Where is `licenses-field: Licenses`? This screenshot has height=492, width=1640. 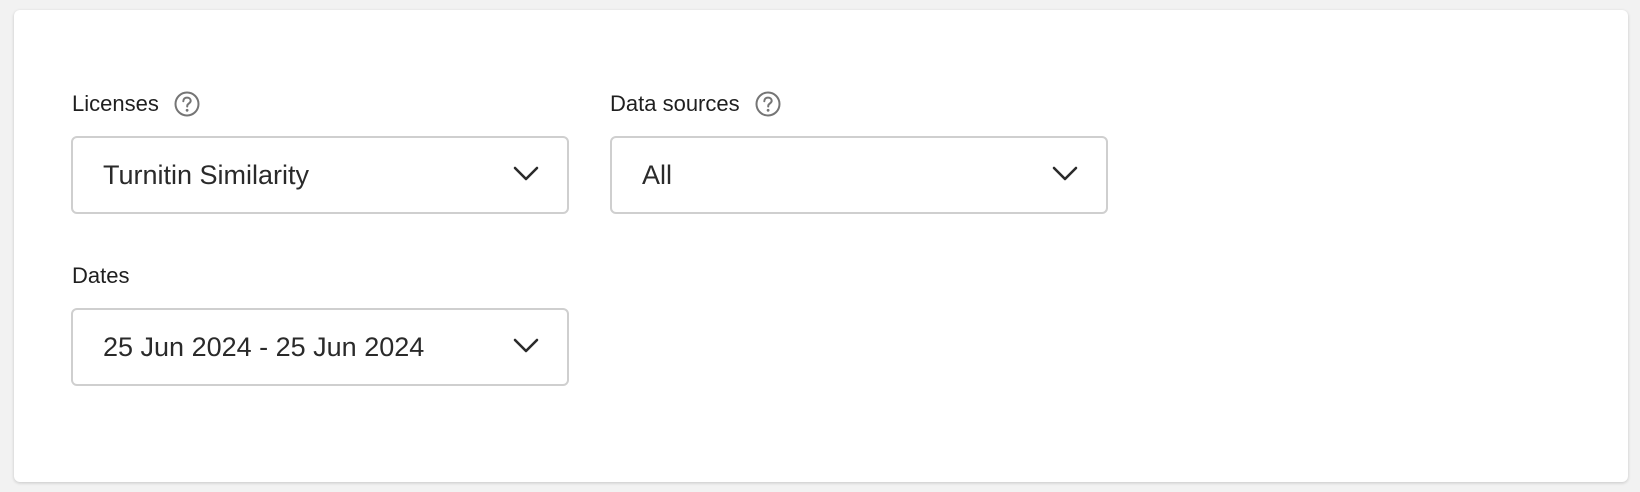 licenses-field: Licenses is located at coordinates (136, 104).